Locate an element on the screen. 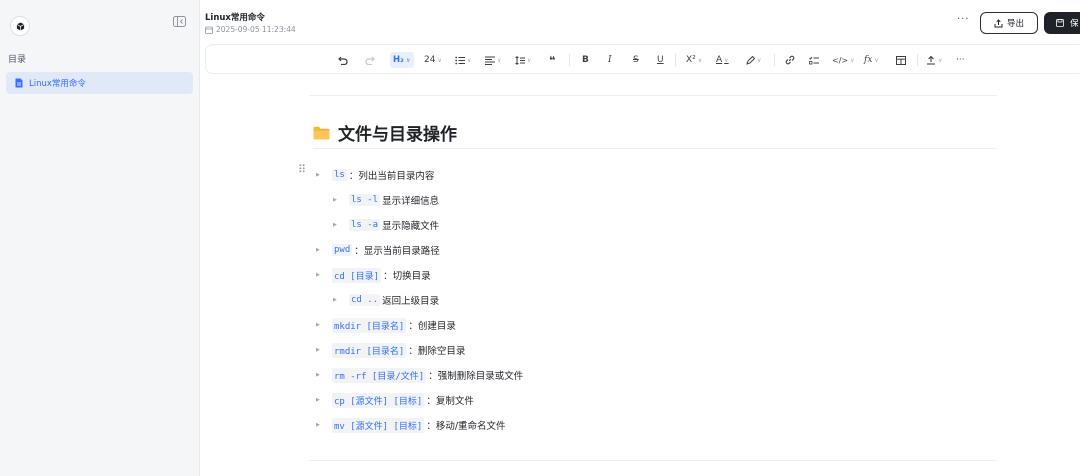  redo-icon is located at coordinates (370, 60).